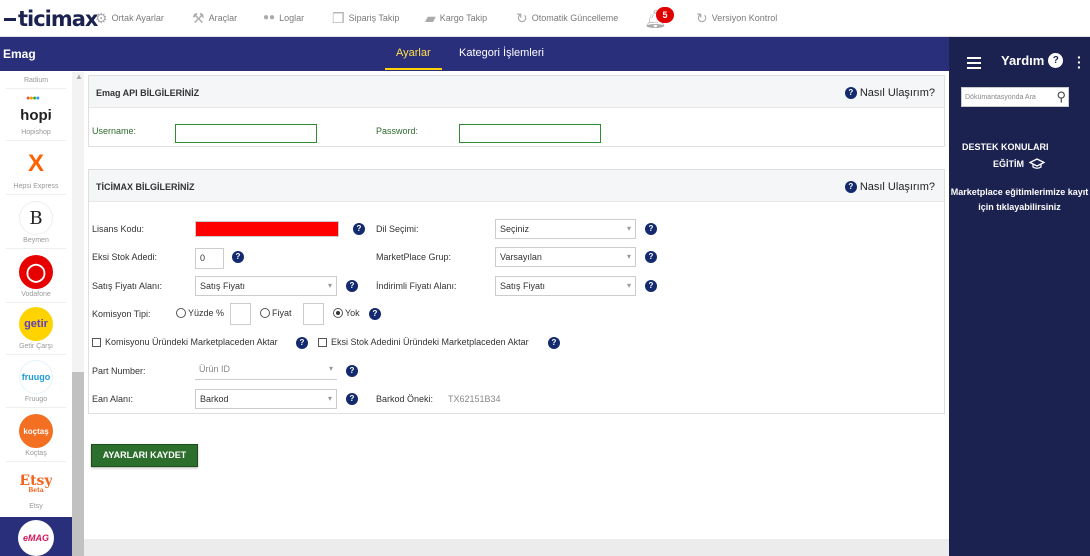 This screenshot has width=1090, height=556. What do you see at coordinates (266, 399) in the screenshot?
I see `ean-alani-select: Barkod` at bounding box center [266, 399].